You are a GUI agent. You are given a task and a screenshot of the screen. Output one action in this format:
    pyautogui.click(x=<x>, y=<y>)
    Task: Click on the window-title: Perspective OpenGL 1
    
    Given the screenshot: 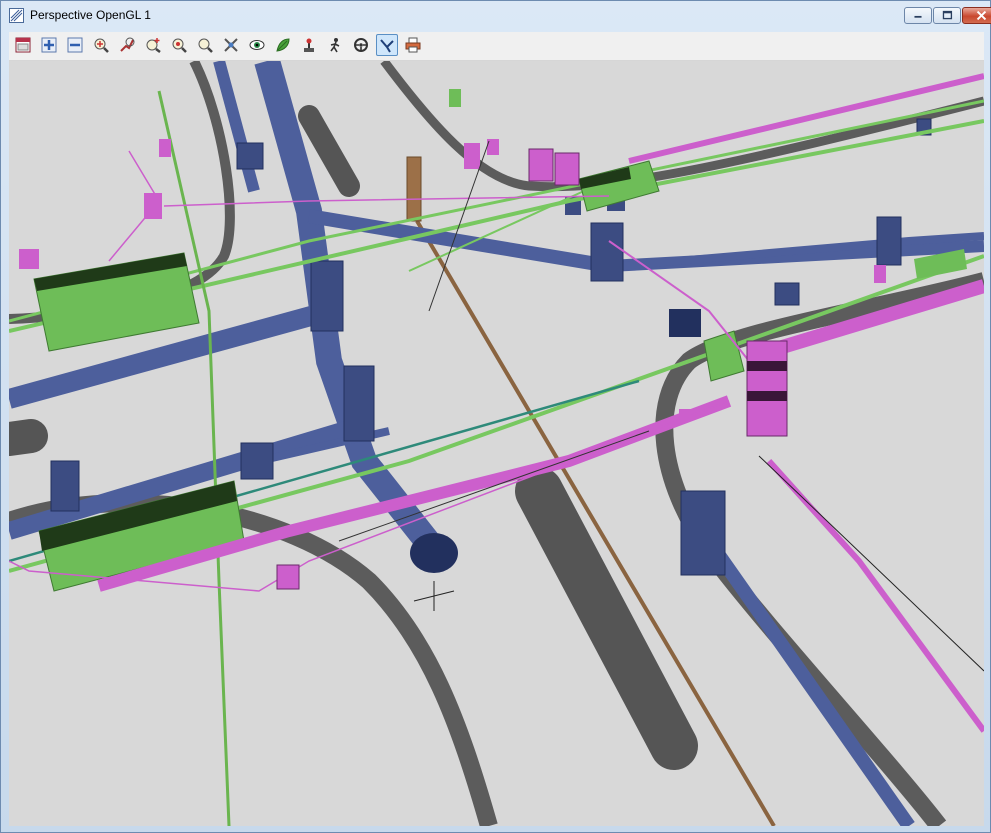 What is the action you would take?
    pyautogui.click(x=90, y=15)
    